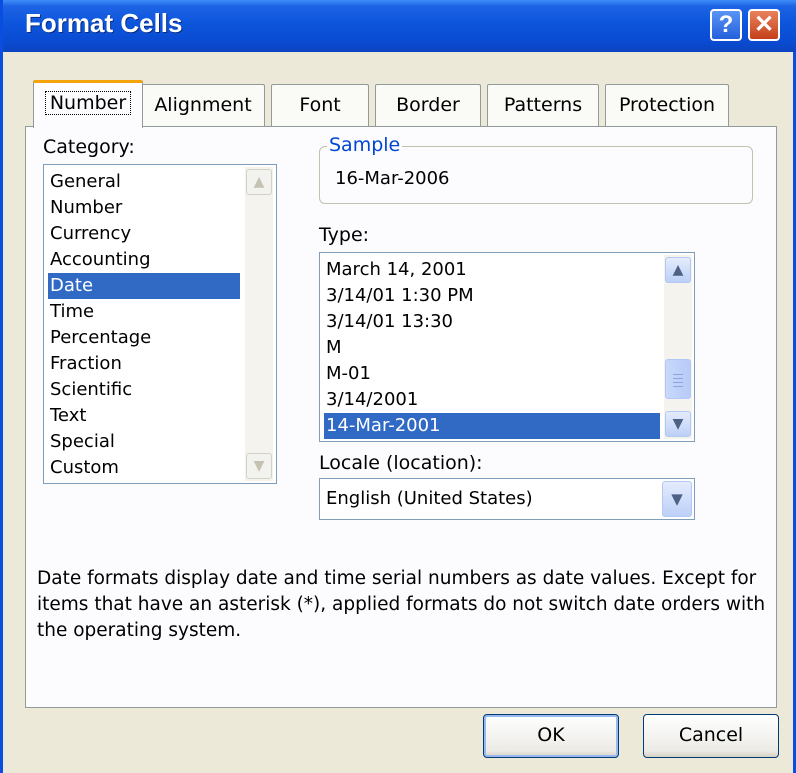  I want to click on tab-patterns: Patterns, so click(543, 105).